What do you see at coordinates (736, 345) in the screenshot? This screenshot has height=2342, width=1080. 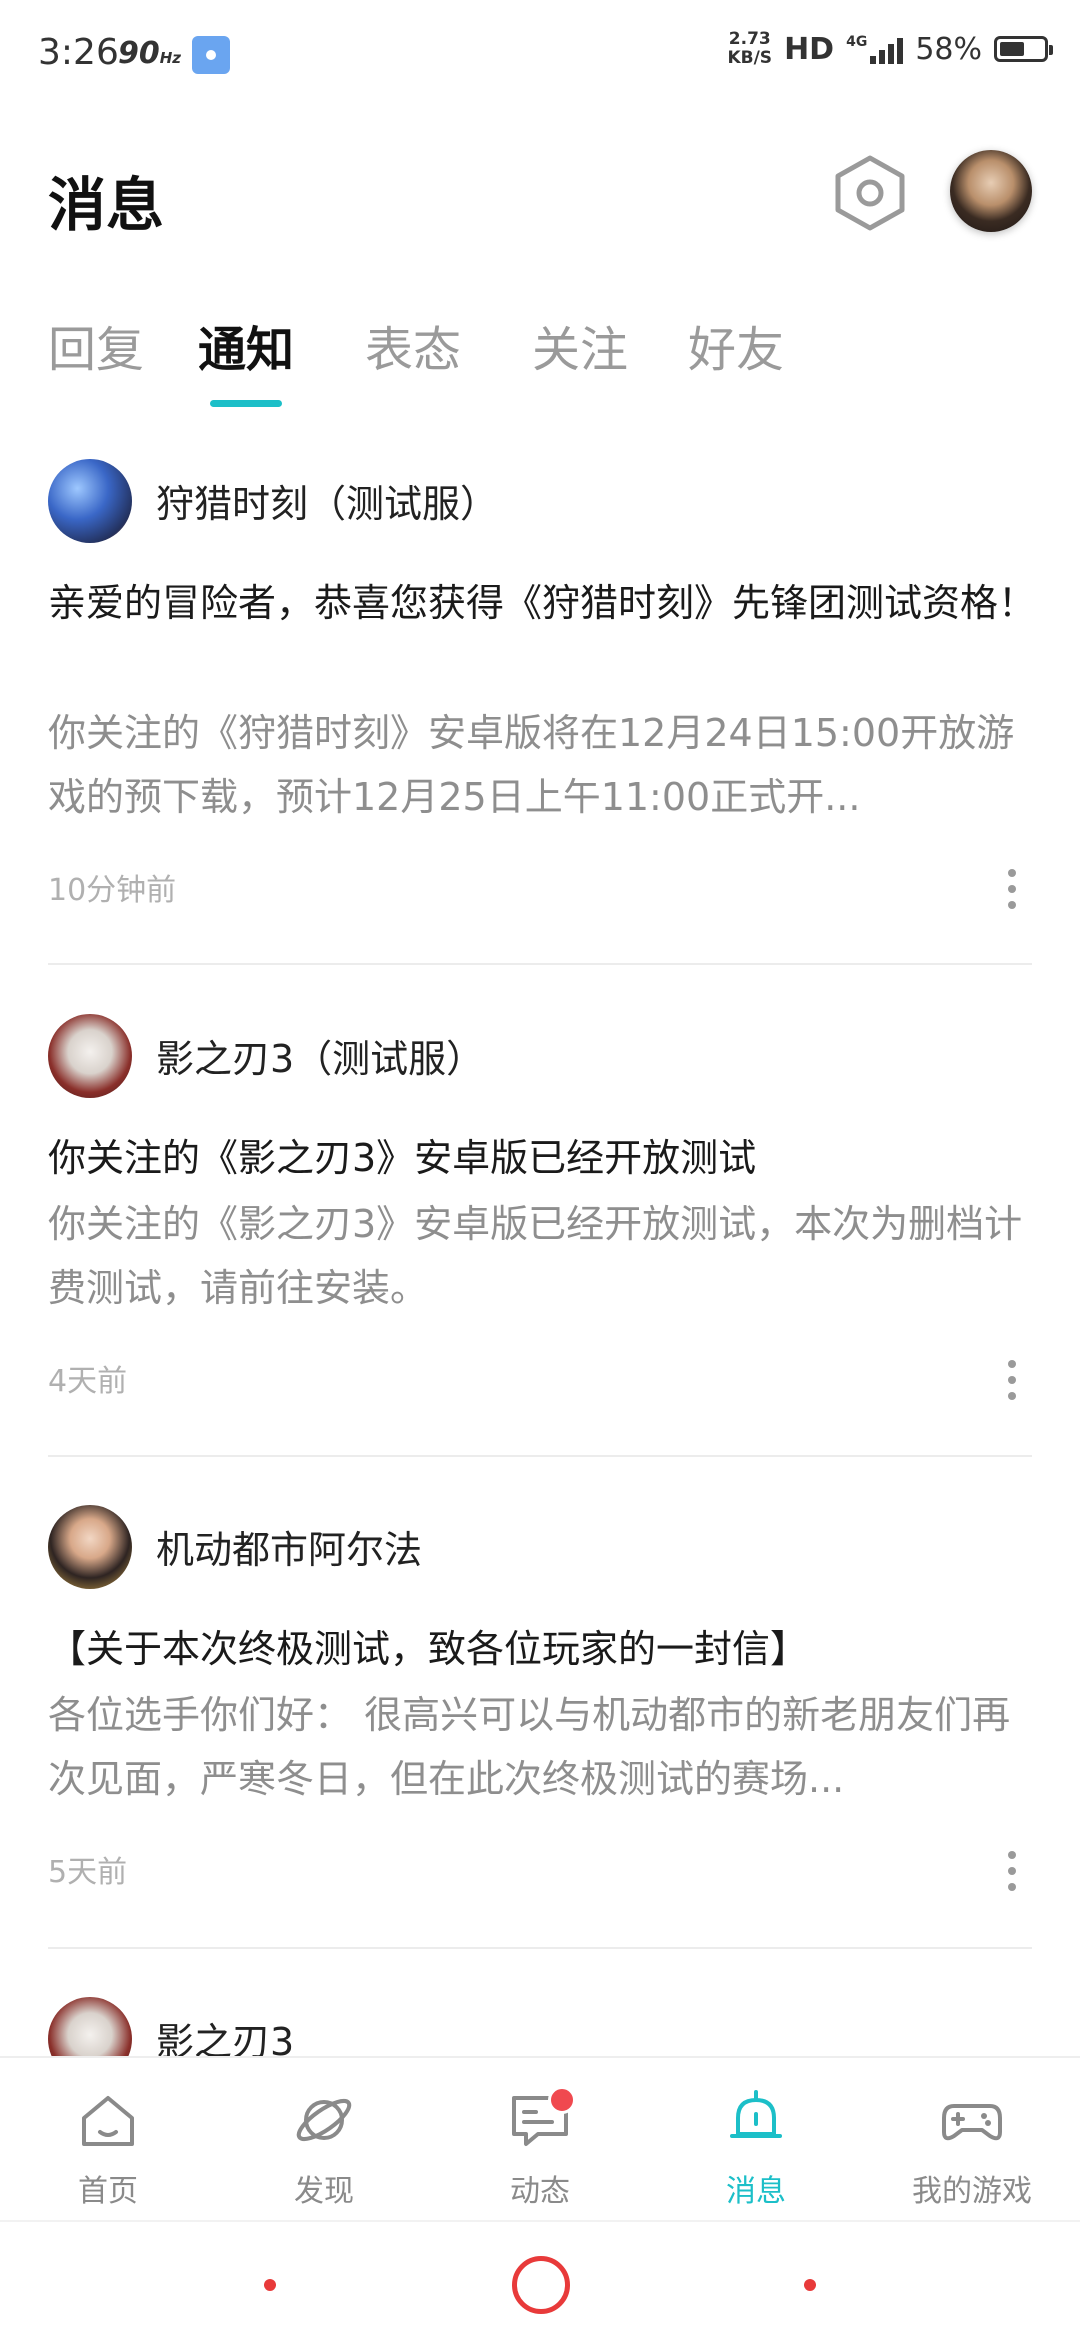 I see `tab-friends: 好友` at bounding box center [736, 345].